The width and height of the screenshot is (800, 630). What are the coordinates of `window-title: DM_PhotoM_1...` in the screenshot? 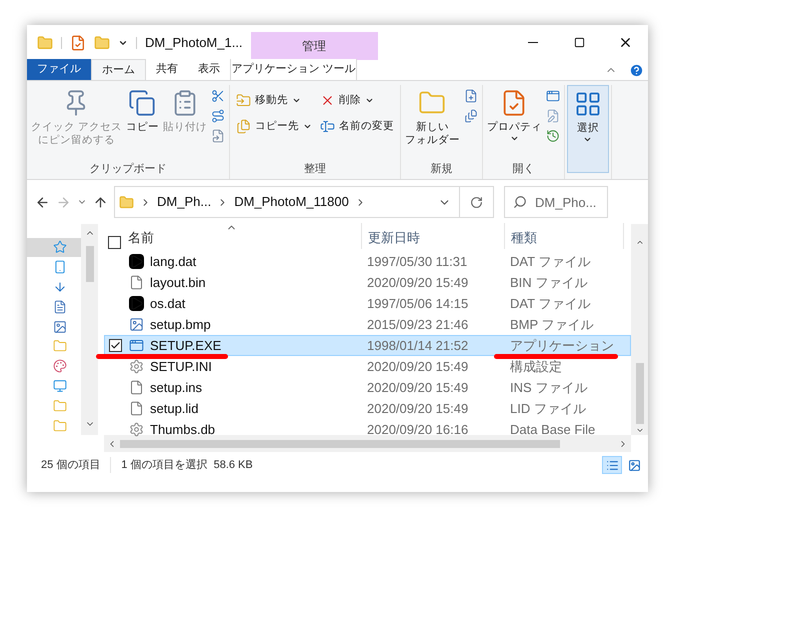 It's located at (194, 43).